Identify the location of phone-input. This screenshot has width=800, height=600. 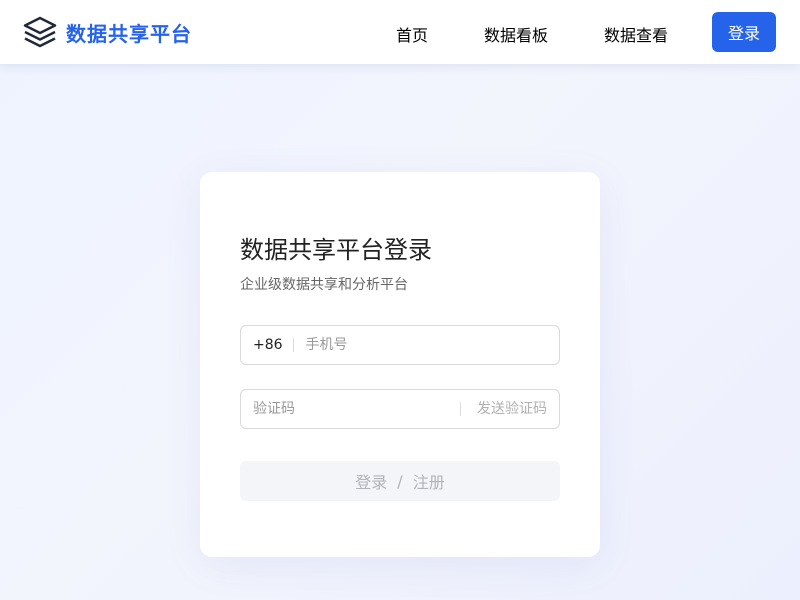
(425, 345).